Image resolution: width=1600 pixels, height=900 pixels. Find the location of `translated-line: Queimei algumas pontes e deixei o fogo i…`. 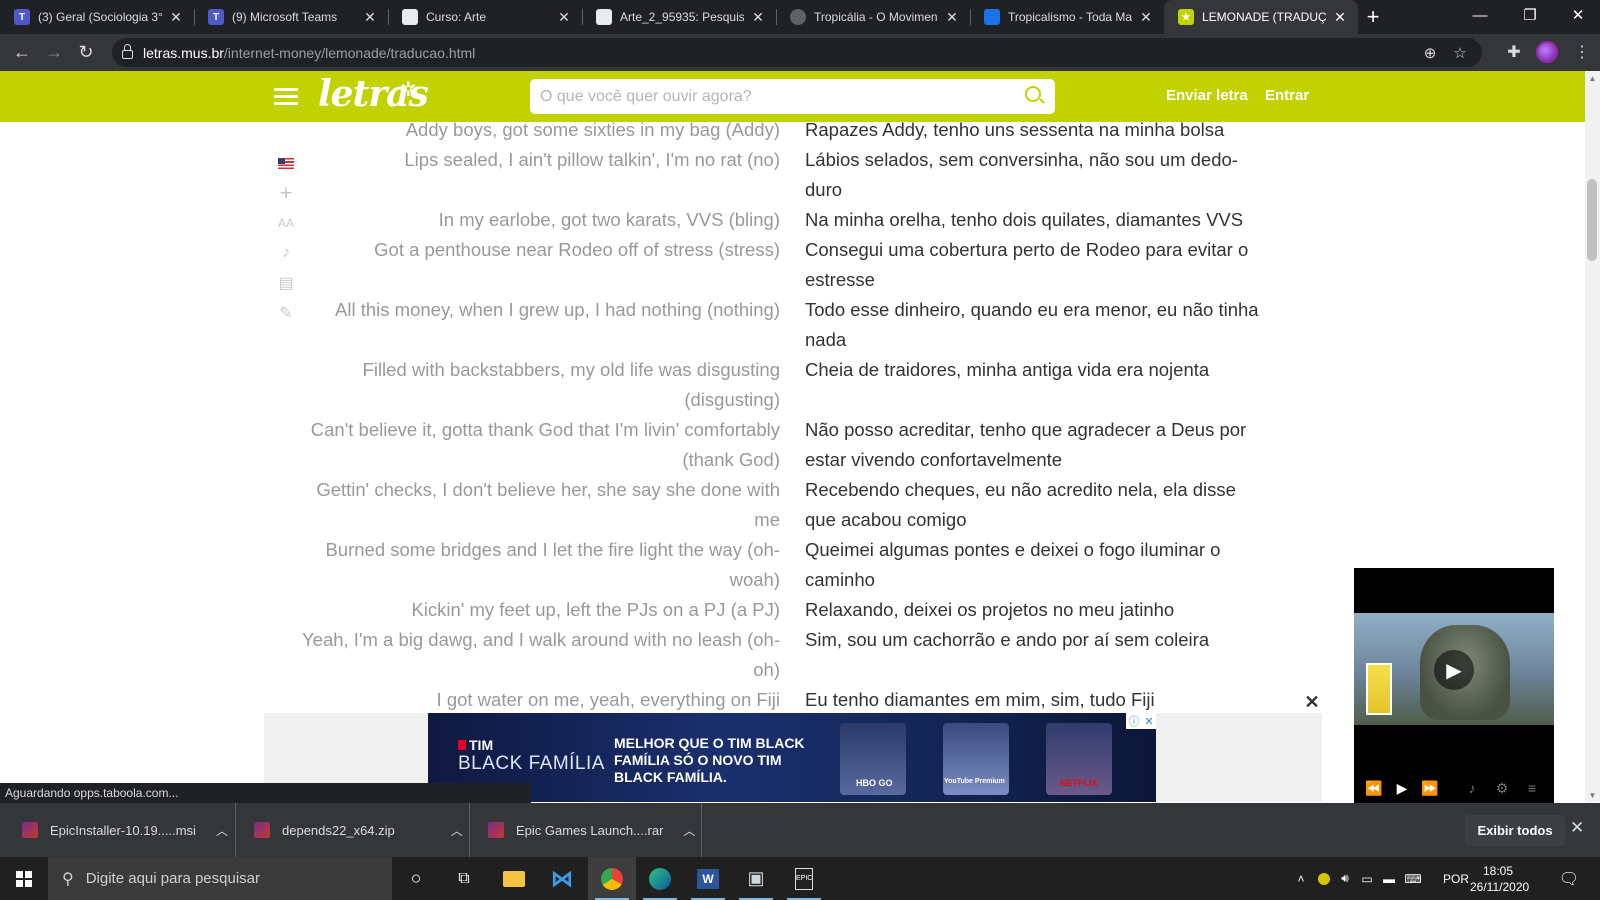

translated-line: Queimei algumas pontes e deixei o fogo i… is located at coordinates (1013, 564).